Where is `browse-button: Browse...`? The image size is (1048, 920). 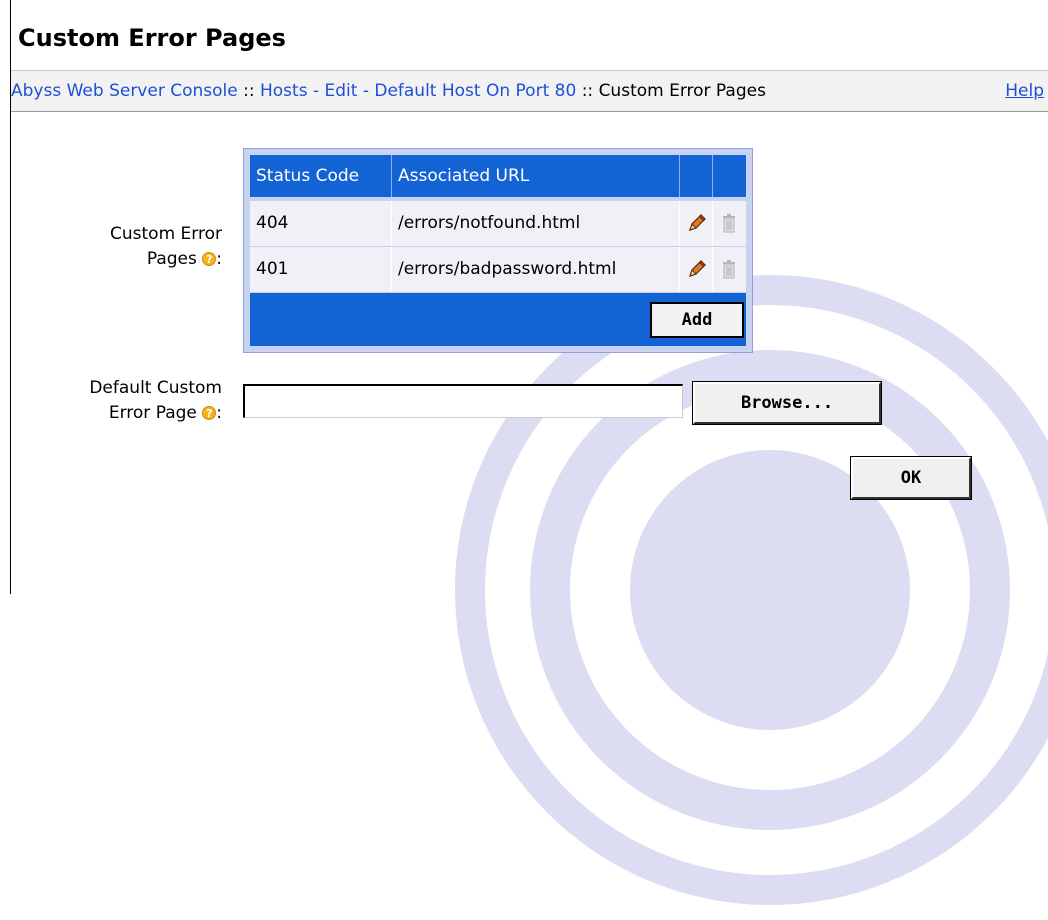
browse-button: Browse... is located at coordinates (787, 403).